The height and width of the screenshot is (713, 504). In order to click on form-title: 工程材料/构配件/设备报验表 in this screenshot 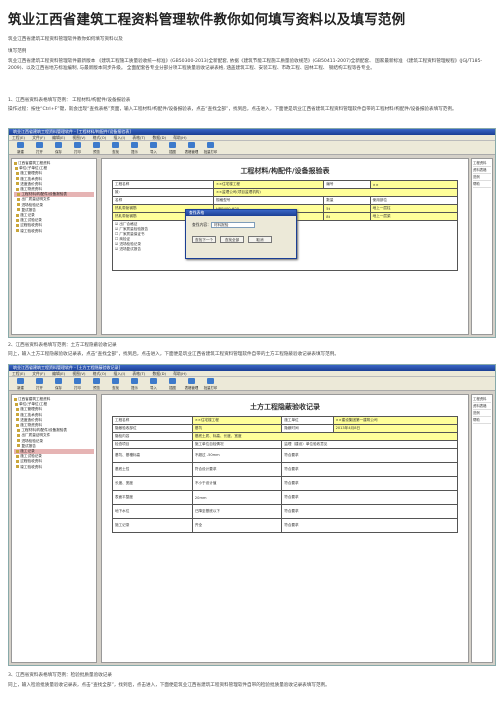, I will do `click(285, 171)`.